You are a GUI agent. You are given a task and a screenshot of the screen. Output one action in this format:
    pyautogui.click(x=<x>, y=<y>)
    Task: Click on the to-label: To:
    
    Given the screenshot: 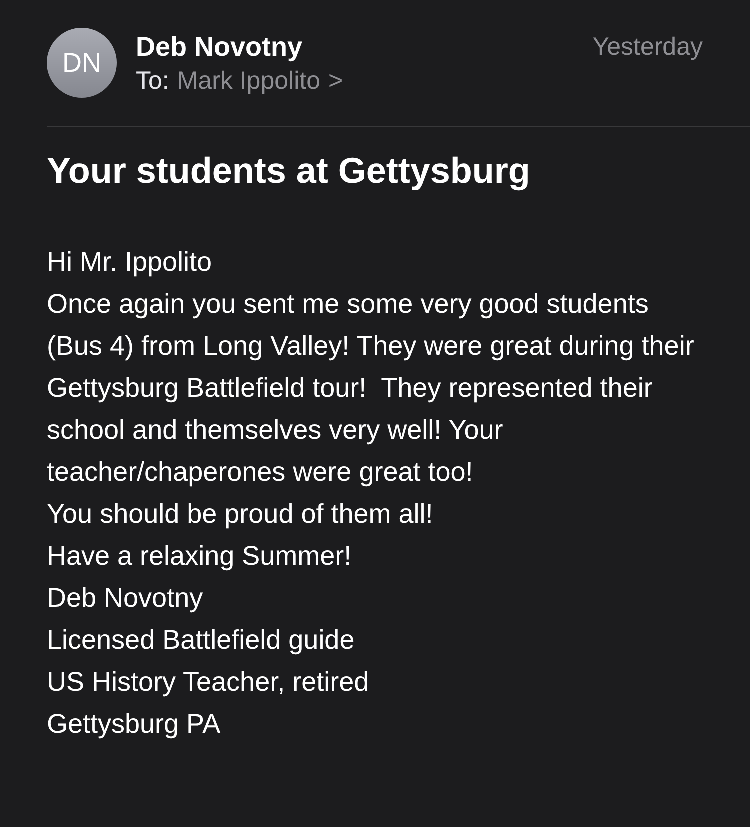 What is the action you would take?
    pyautogui.click(x=153, y=81)
    